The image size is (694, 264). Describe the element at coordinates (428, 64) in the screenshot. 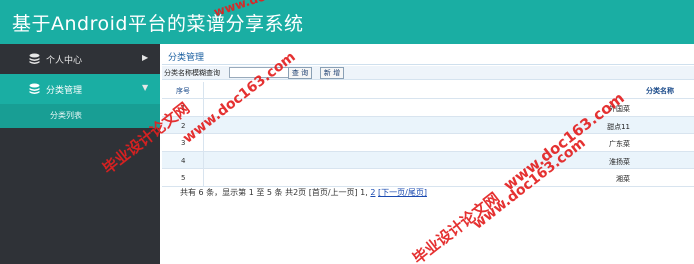

I see `divider` at that location.